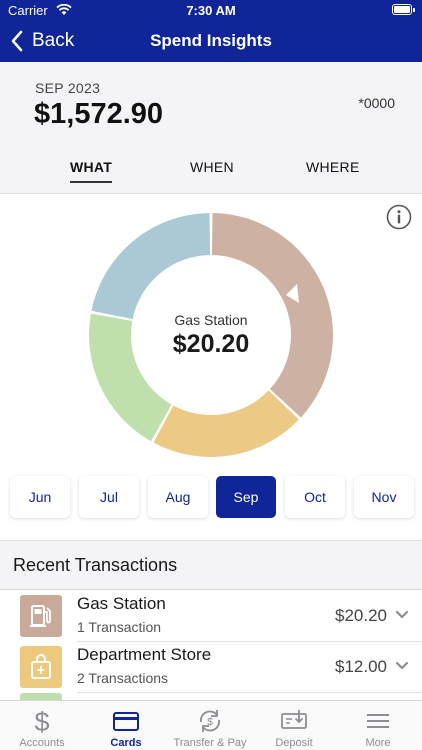 Image resolution: width=422 pixels, height=750 pixels. Describe the element at coordinates (123, 678) in the screenshot. I see `transaction-count: 2 Transactions` at that location.